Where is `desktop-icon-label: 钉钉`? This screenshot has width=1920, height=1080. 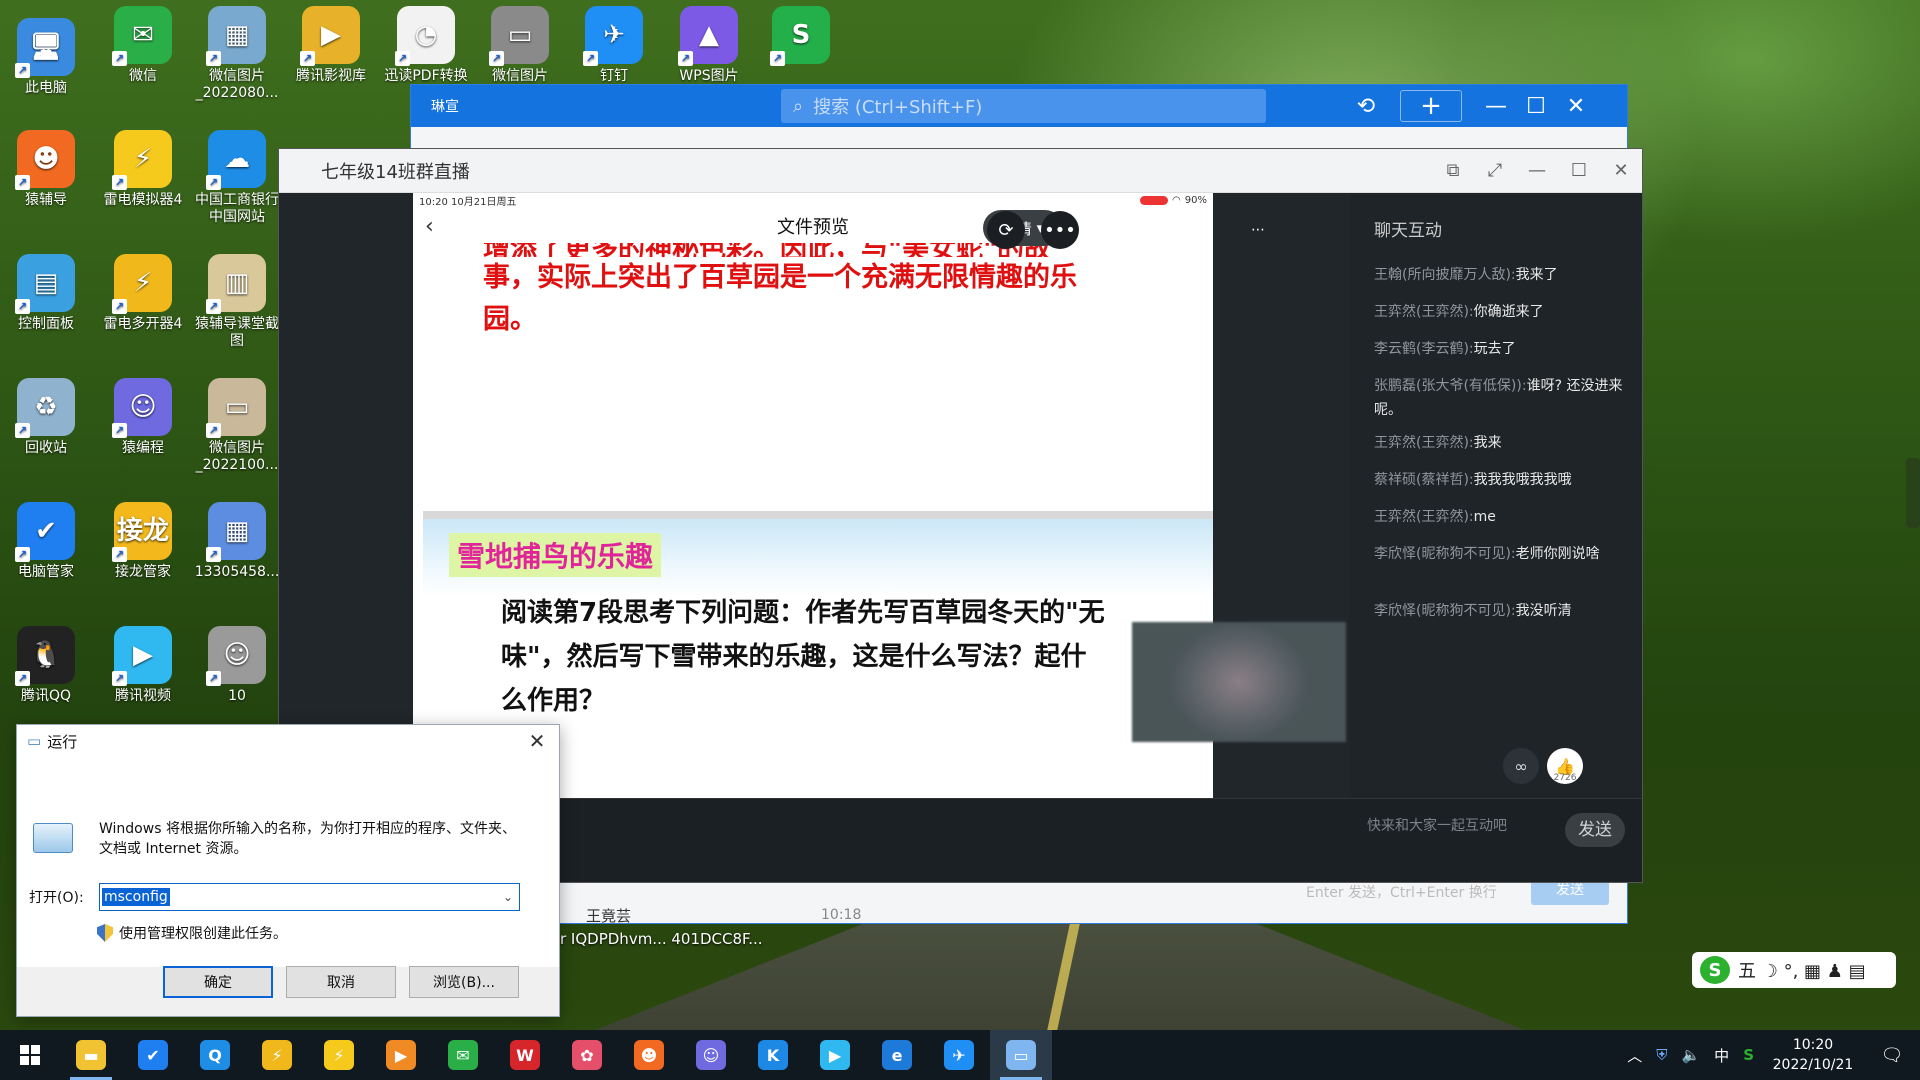 desktop-icon-label: 钉钉 is located at coordinates (614, 76).